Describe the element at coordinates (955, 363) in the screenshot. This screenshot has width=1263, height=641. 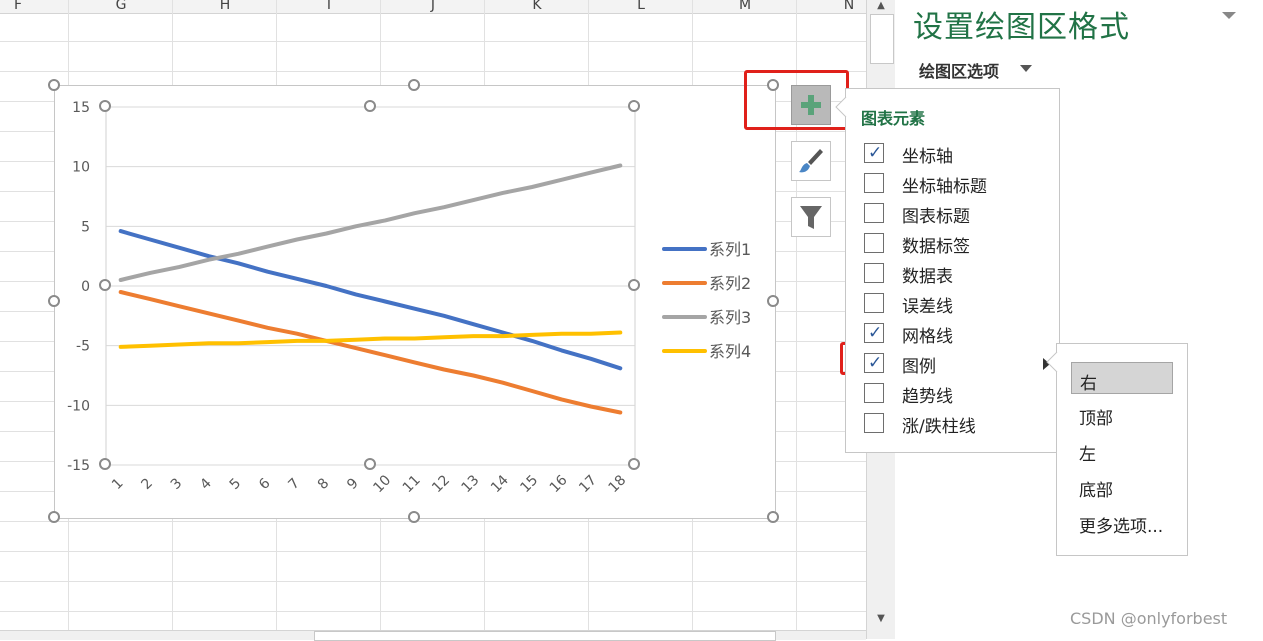
I see `chart-element-item: ✓ 图例` at that location.